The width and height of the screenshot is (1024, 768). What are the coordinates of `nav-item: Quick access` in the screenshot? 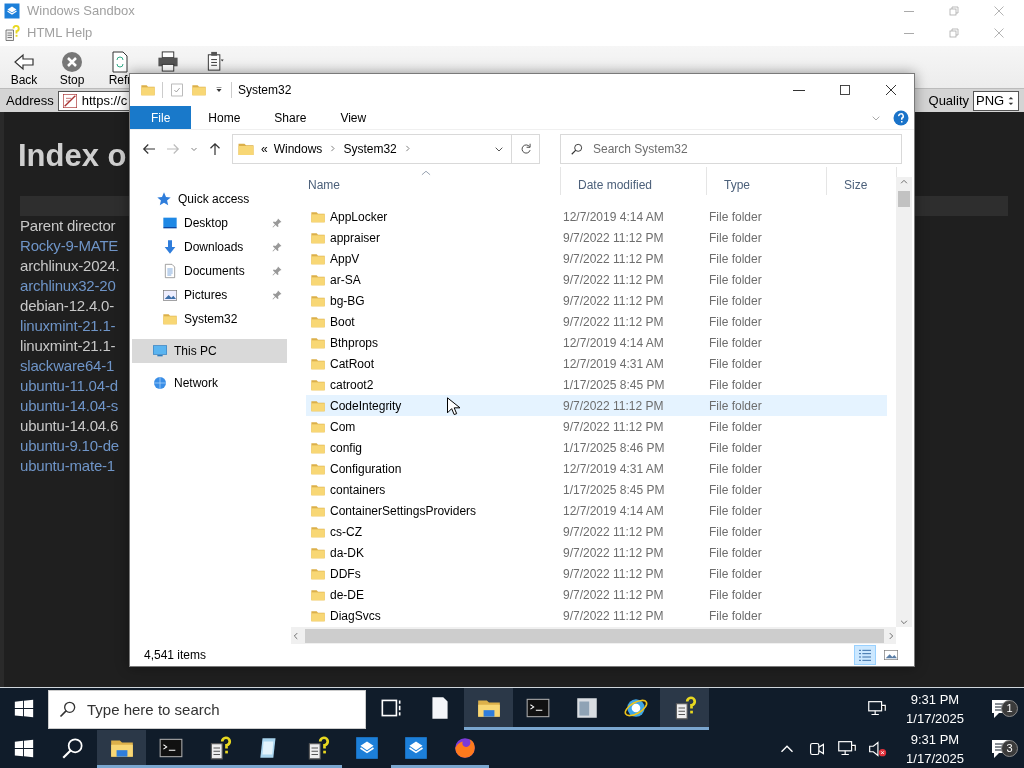 It's located at (209, 199).